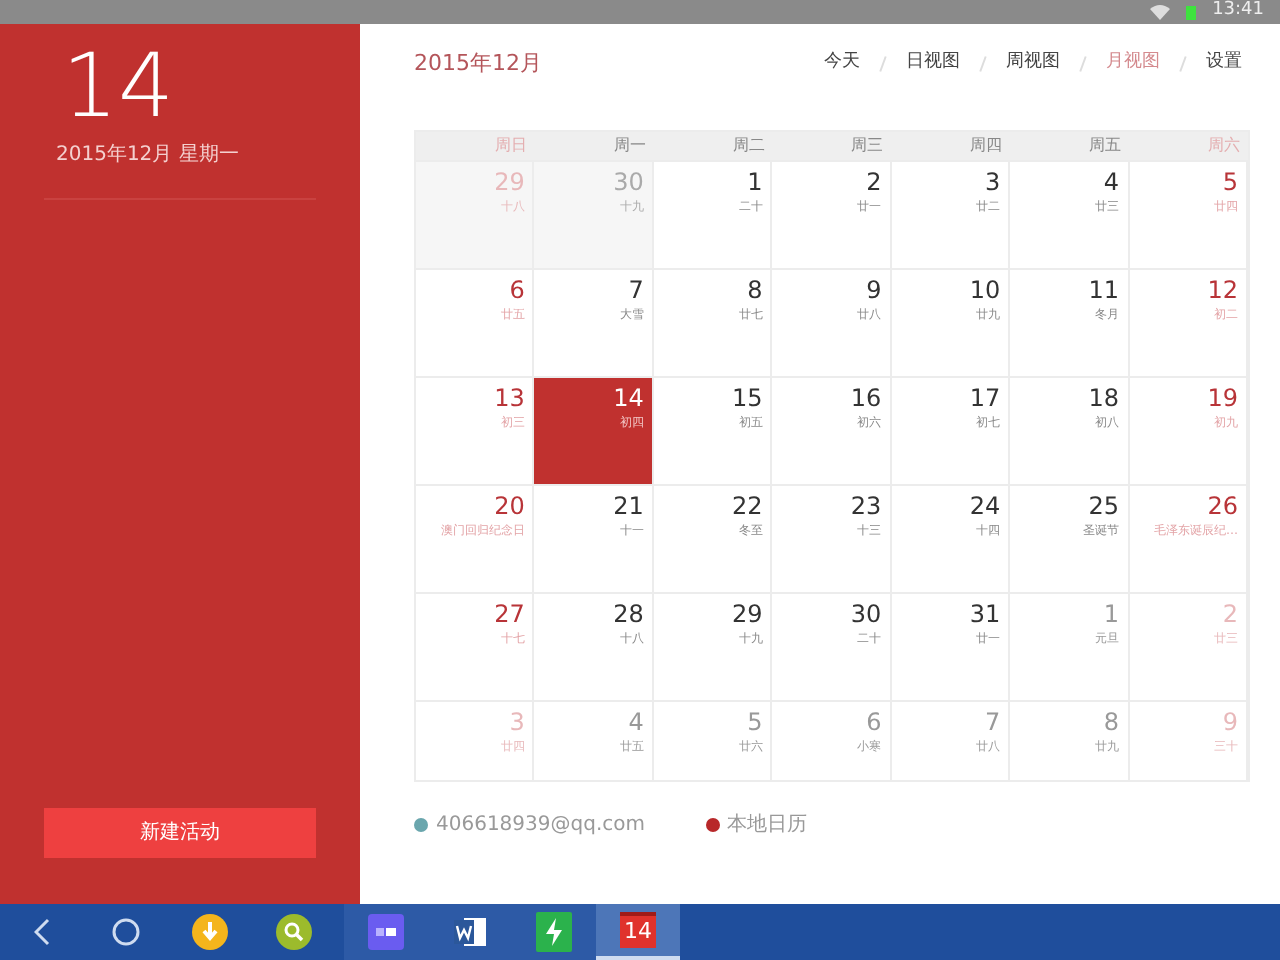 Image resolution: width=1280 pixels, height=960 pixels. I want to click on day-number: 12, so click(1222, 291).